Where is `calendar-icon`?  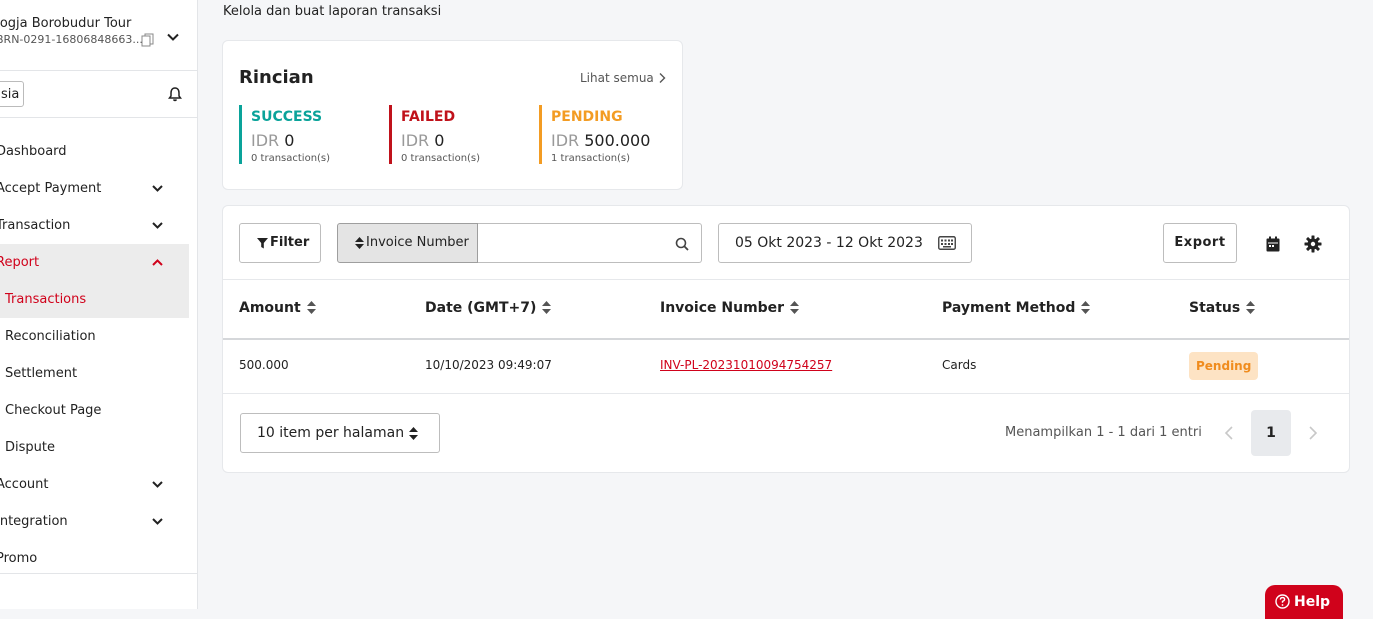 calendar-icon is located at coordinates (1273, 244).